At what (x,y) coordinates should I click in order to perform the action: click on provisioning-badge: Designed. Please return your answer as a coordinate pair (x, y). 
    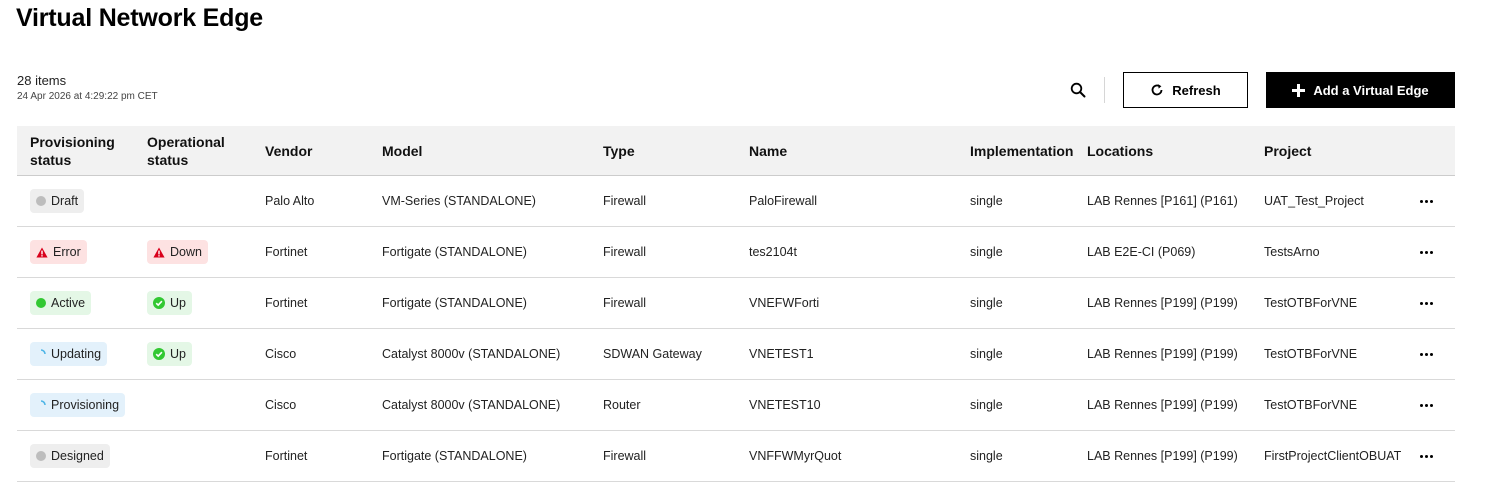
    Looking at the image, I should click on (70, 456).